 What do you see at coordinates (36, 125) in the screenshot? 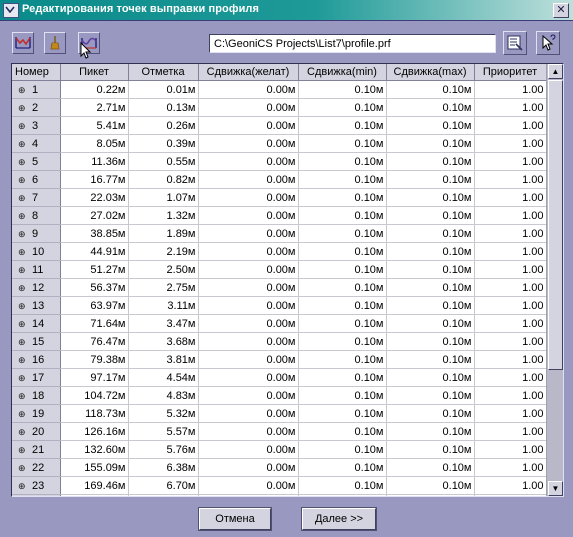
I see `cell-number: ⊕ 3` at bounding box center [36, 125].